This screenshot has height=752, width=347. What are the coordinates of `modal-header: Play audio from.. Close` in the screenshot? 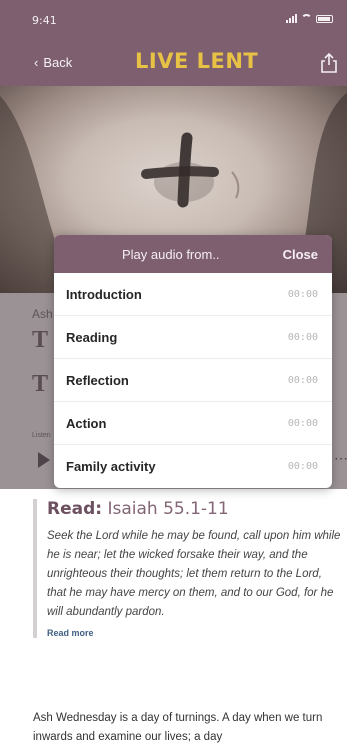 It's located at (193, 254).